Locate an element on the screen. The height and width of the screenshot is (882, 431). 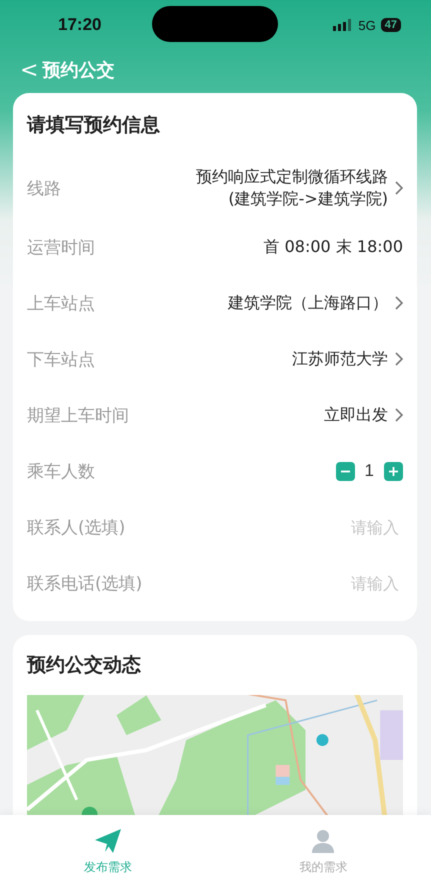
field-value: 立即出发 is located at coordinates (356, 415).